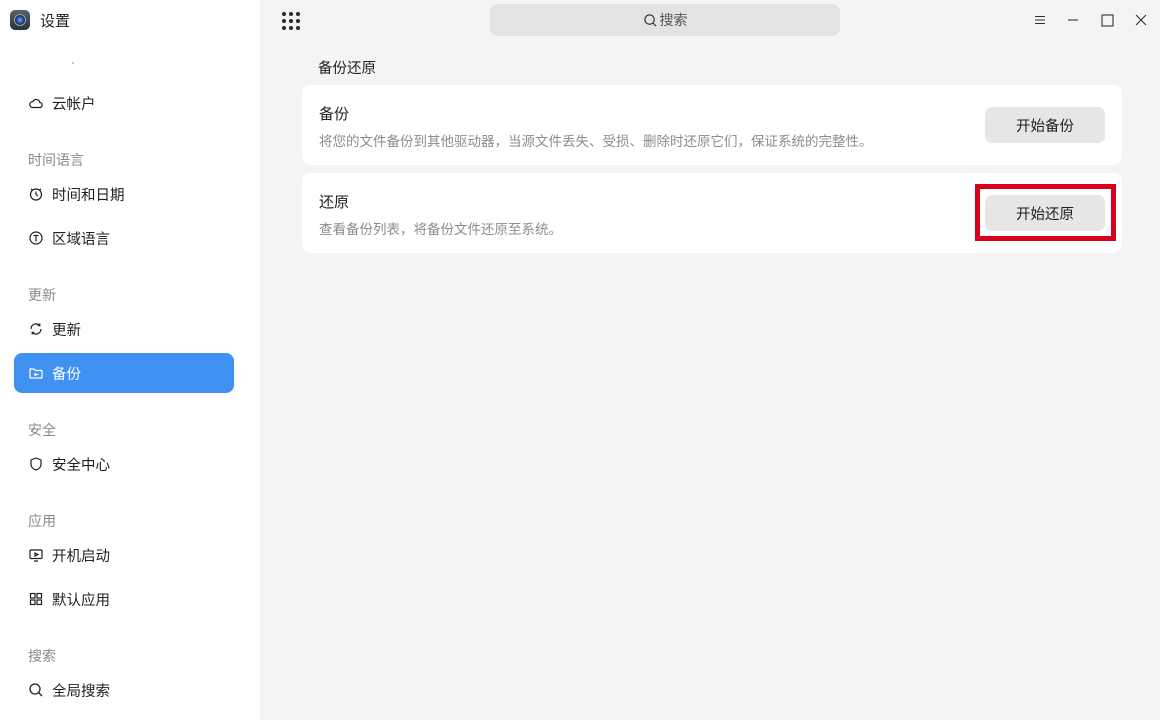 Image resolution: width=1160 pixels, height=720 pixels. What do you see at coordinates (56, 161) in the screenshot?
I see `sidebar-group-time-language: 时间语言` at bounding box center [56, 161].